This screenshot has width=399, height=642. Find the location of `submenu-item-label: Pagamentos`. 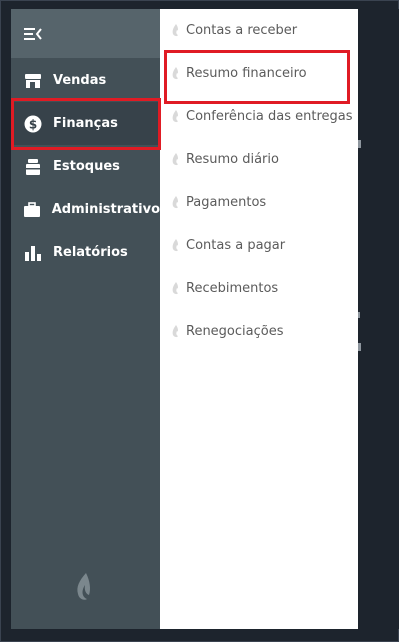

submenu-item-label: Pagamentos is located at coordinates (226, 202).